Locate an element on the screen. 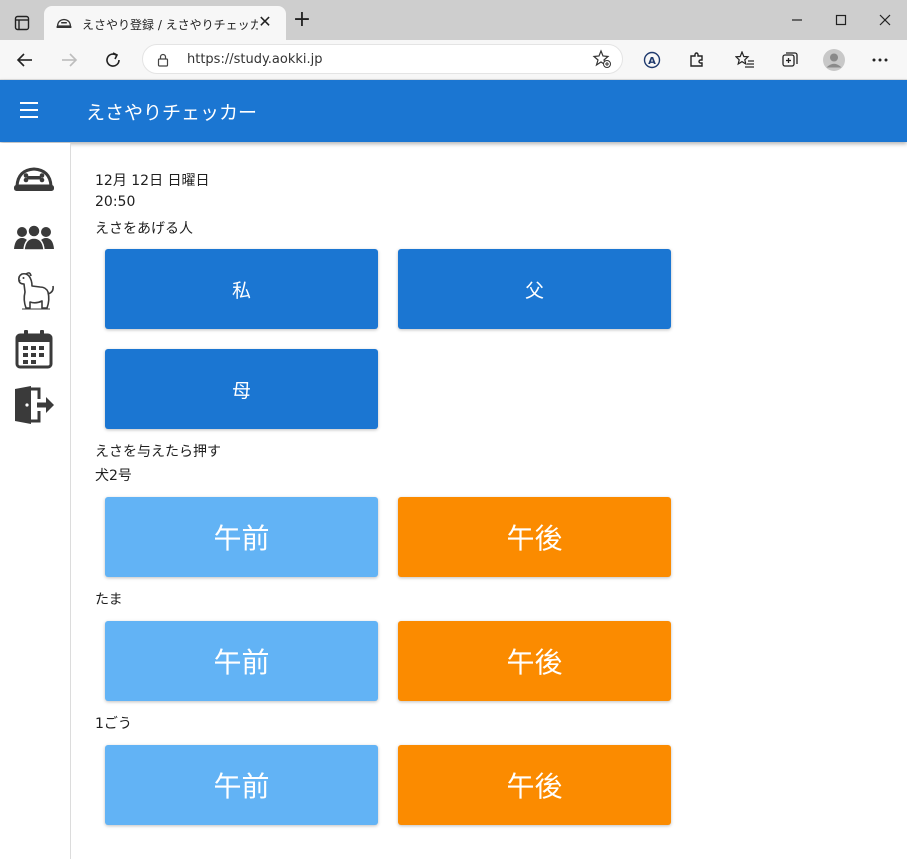  nav-dogs is located at coordinates (34, 291).